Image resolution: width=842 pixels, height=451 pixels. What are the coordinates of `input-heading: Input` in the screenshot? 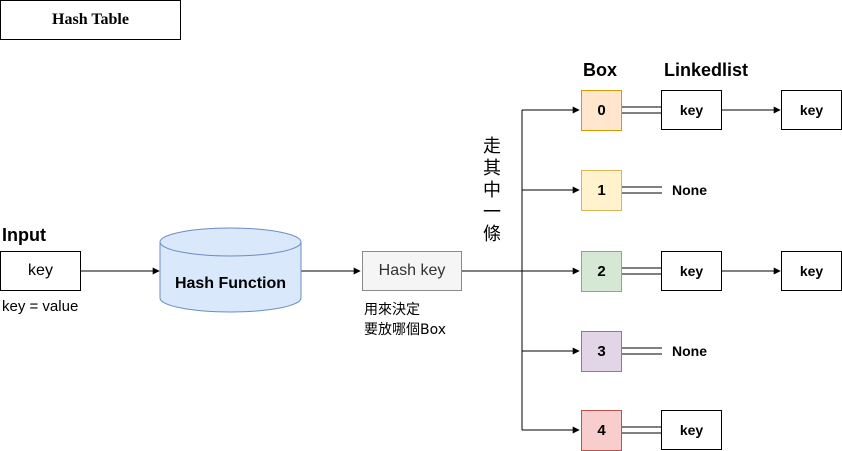 It's located at (24, 235).